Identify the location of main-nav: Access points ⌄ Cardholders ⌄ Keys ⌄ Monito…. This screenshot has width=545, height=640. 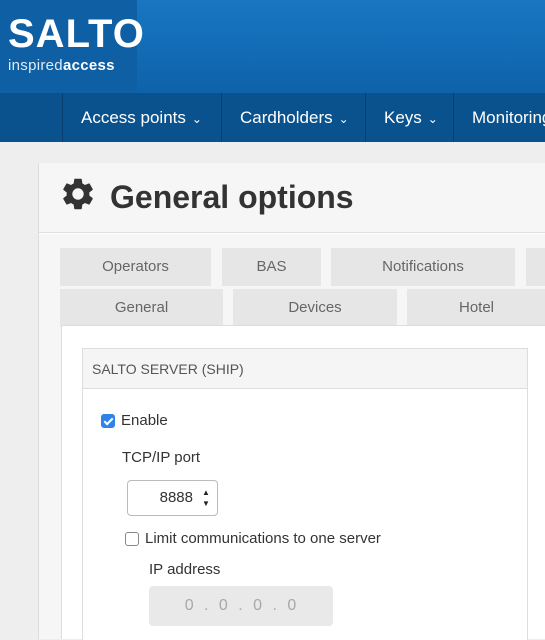
(272, 117).